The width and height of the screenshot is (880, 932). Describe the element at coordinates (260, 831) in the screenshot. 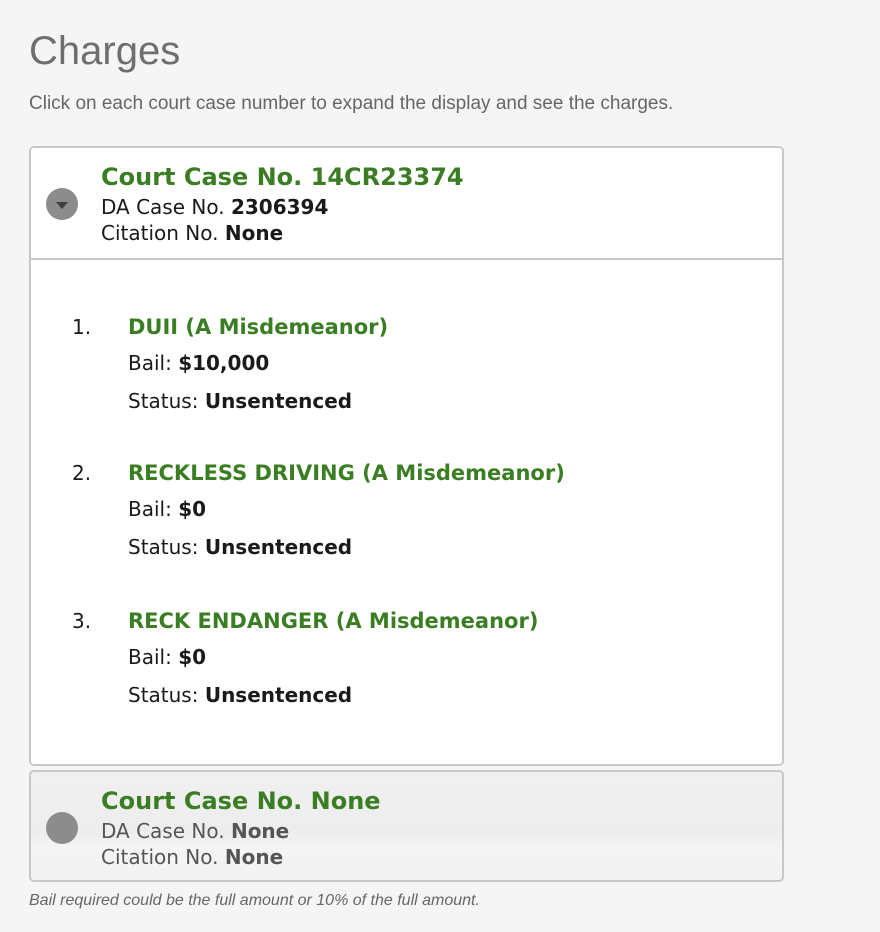

I see `da-case-value: None` at that location.